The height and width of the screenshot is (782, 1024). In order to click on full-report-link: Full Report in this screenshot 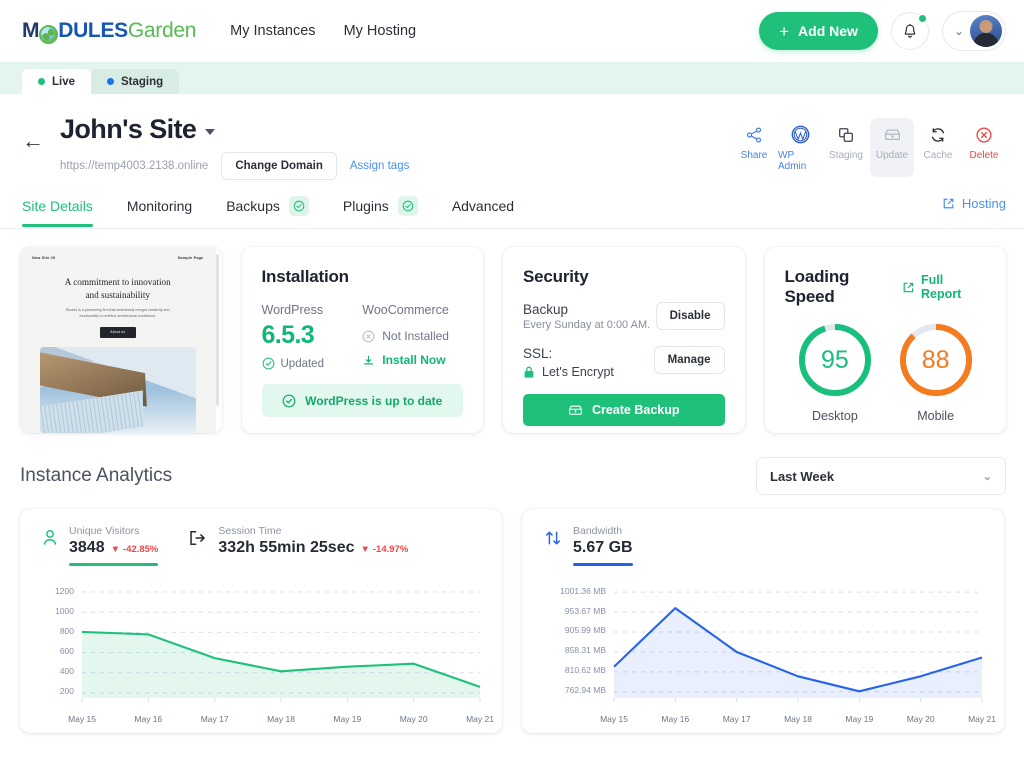, I will do `click(944, 287)`.